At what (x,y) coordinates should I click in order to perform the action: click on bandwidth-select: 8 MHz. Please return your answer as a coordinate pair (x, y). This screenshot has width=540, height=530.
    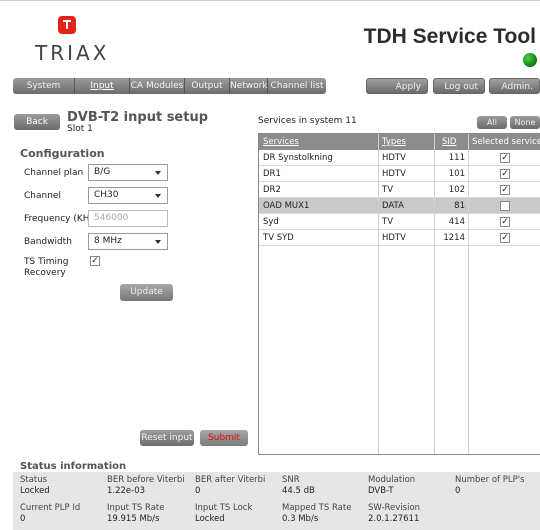
    Looking at the image, I should click on (128, 241).